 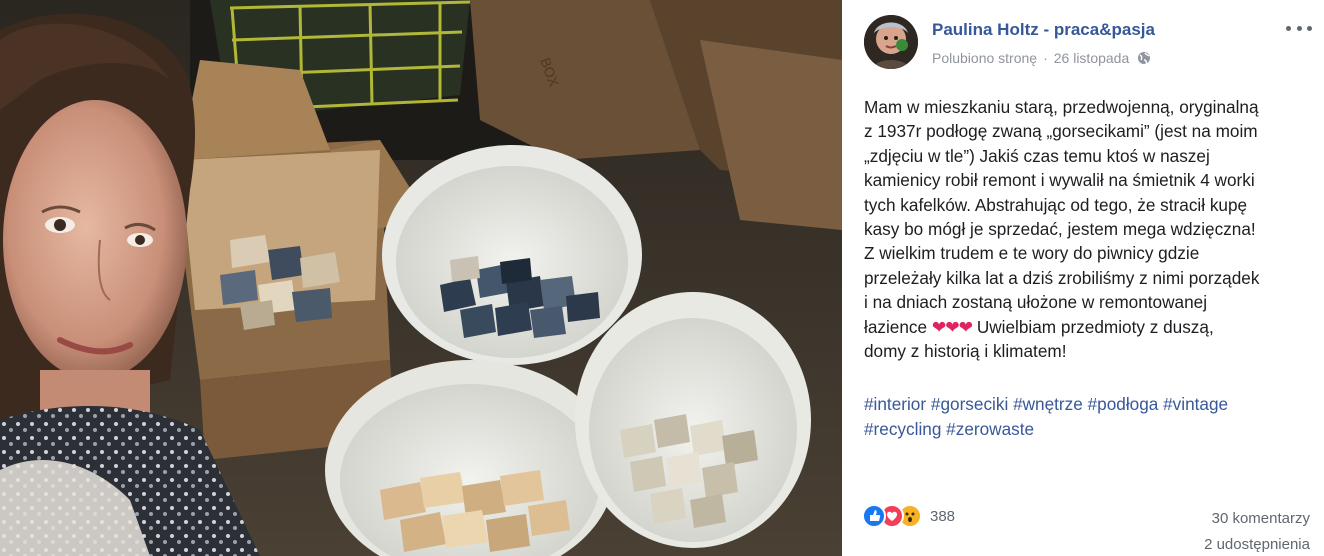 What do you see at coordinates (1144, 58) in the screenshot?
I see `globe-icon` at bounding box center [1144, 58].